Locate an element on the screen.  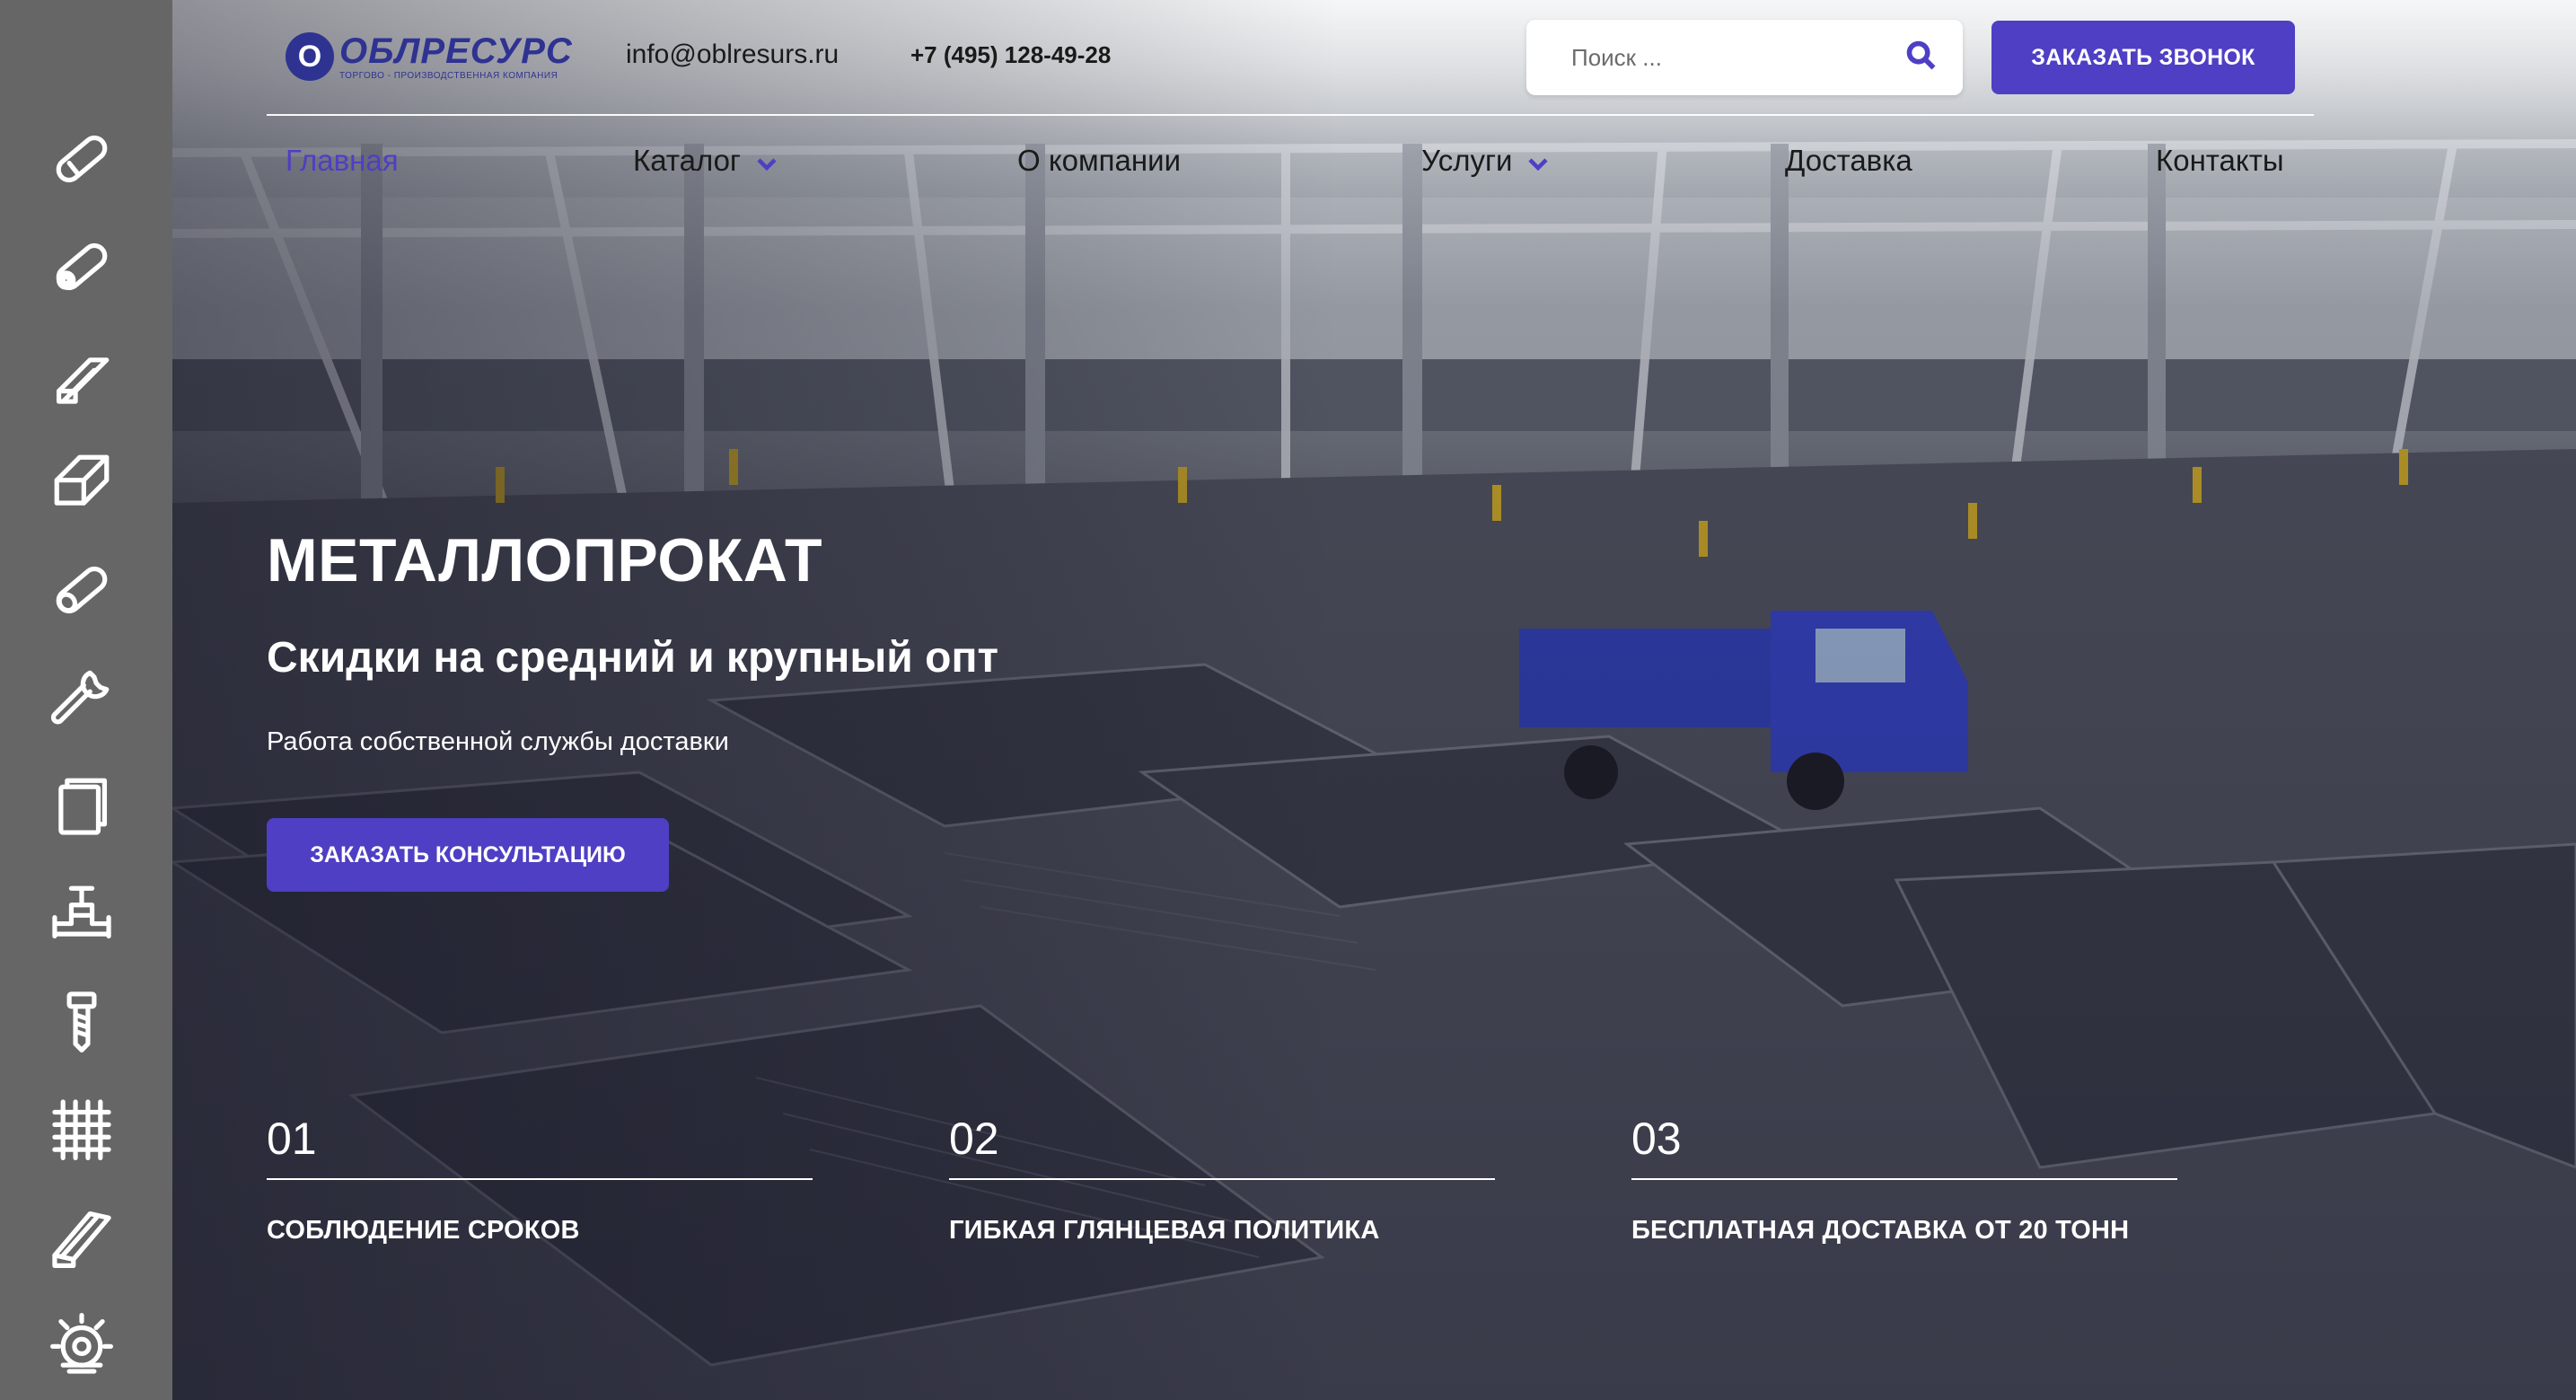
feature-text: СОБЛЮДЕНИЕ СРОКОВ is located at coordinates (423, 1231).